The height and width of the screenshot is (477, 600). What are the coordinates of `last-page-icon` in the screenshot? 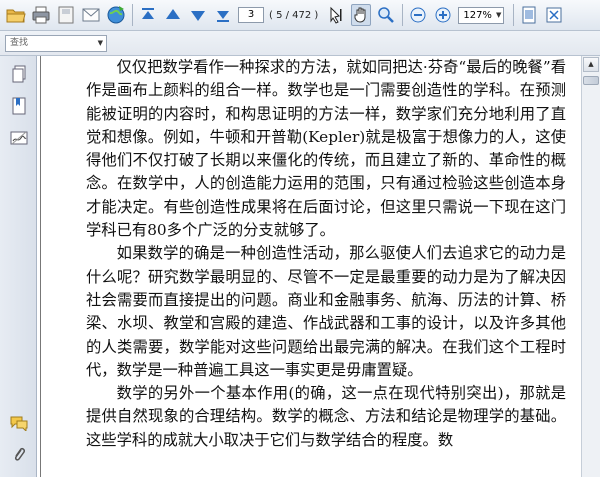 It's located at (223, 15).